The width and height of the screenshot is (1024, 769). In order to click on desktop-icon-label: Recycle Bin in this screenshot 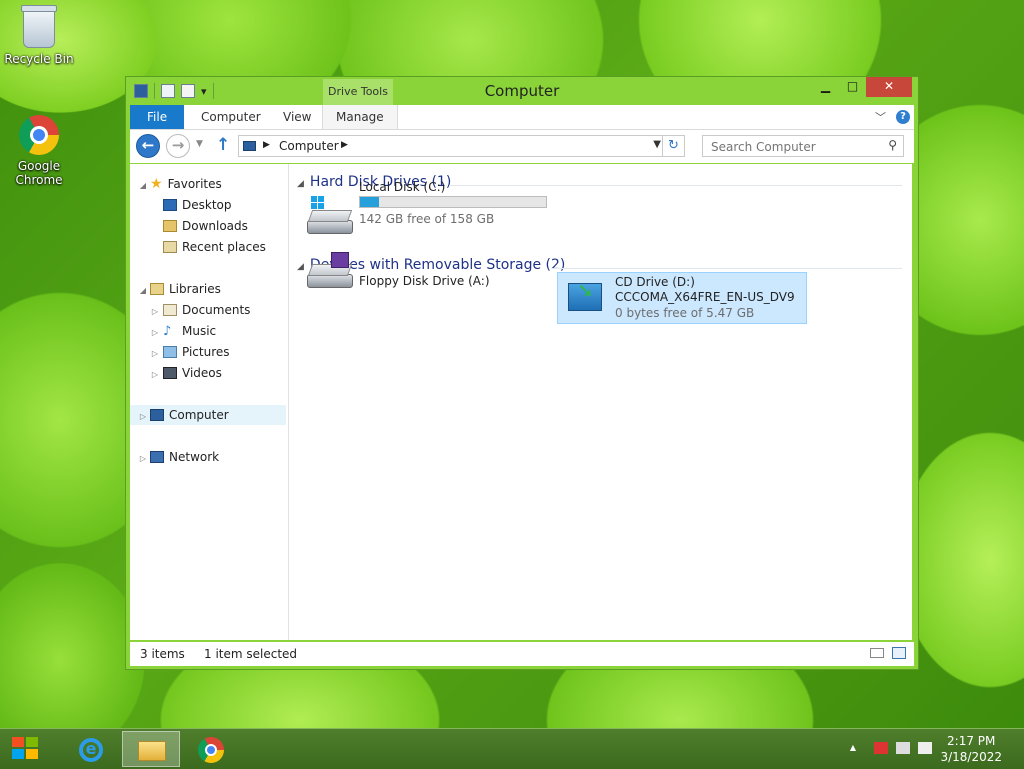, I will do `click(39, 59)`.